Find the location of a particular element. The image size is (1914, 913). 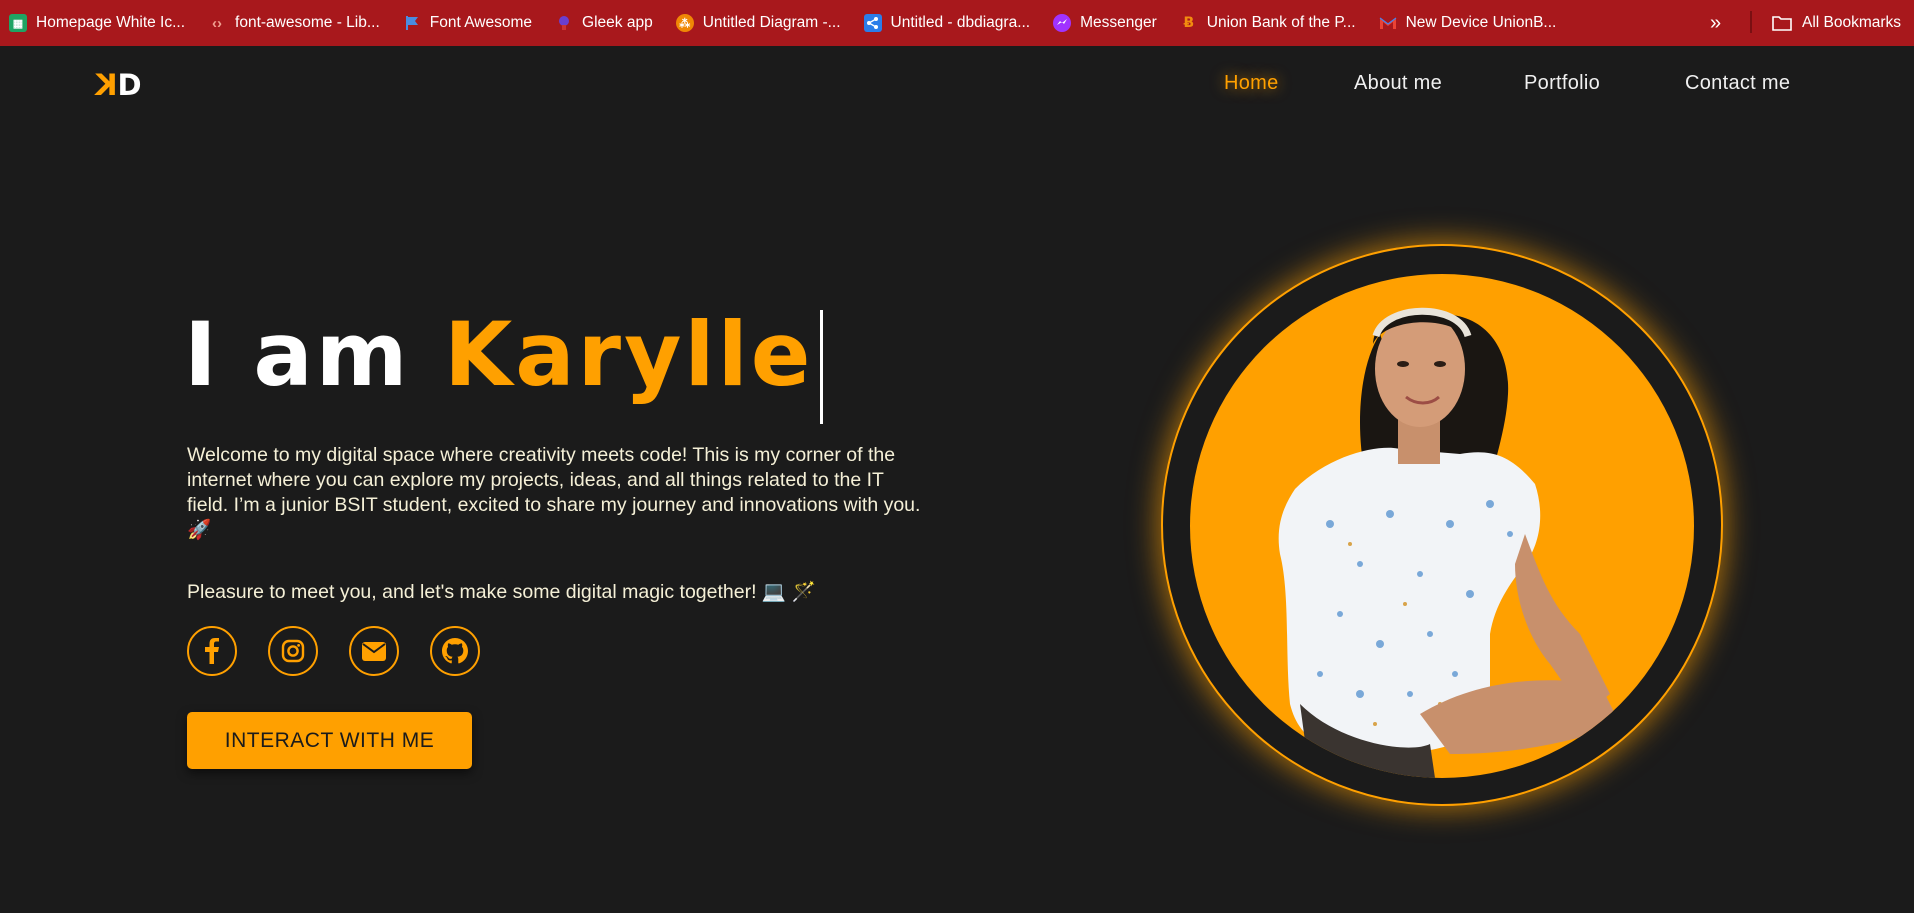

facebook-link is located at coordinates (212, 651).